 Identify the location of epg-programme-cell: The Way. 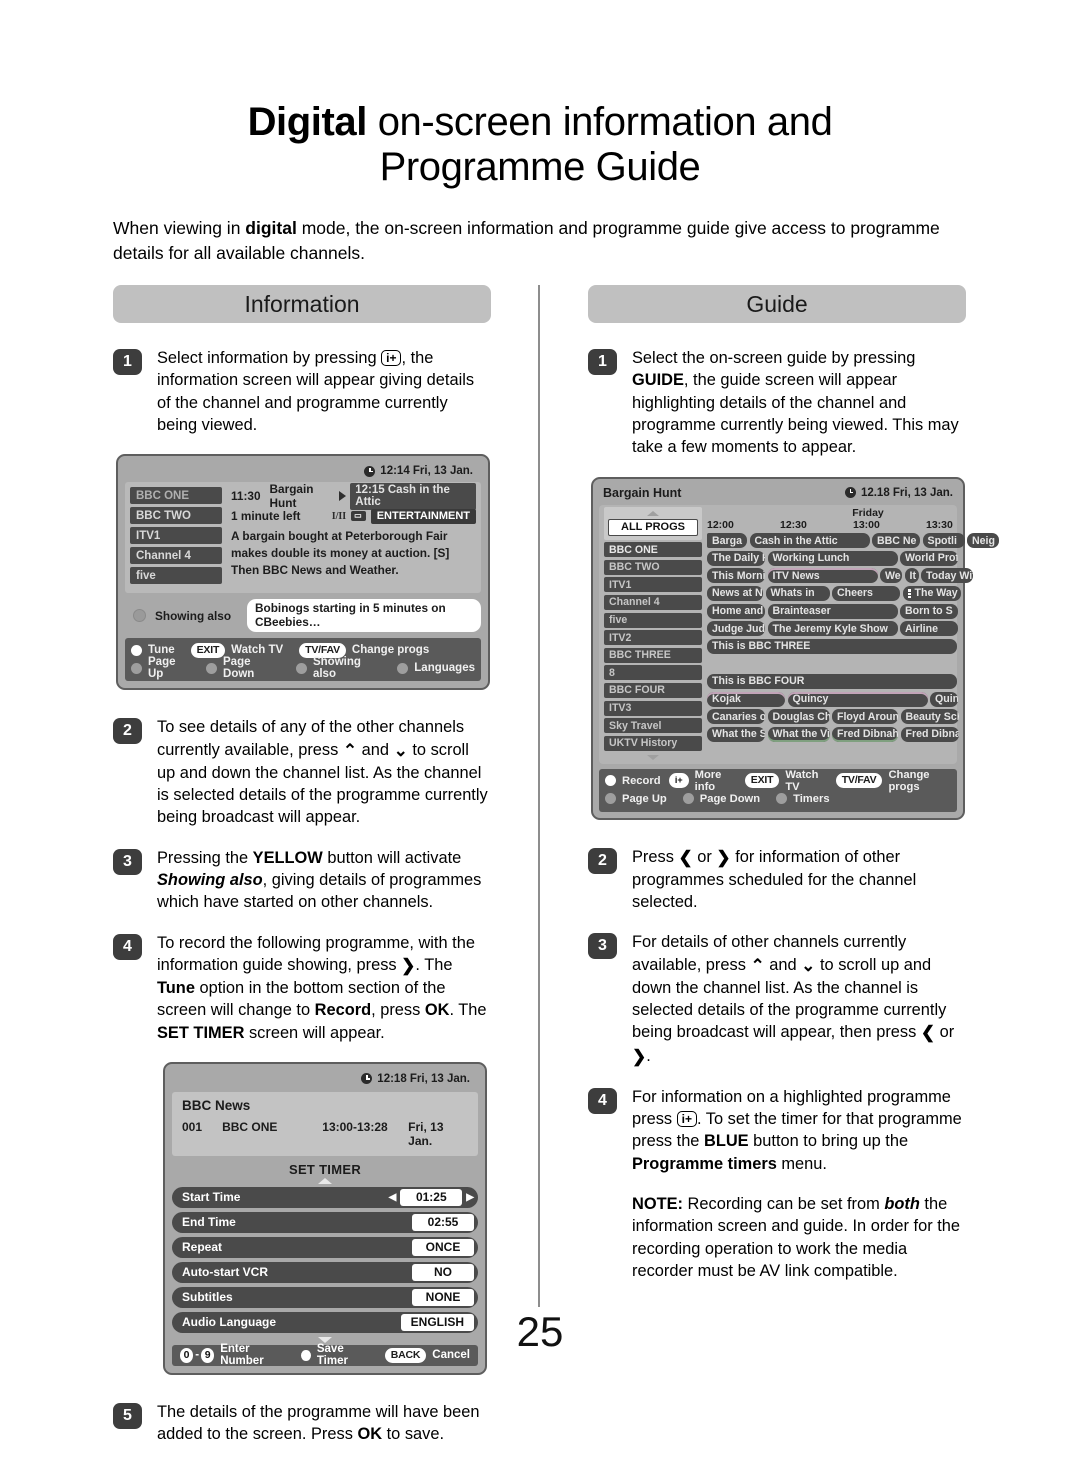
(931, 593).